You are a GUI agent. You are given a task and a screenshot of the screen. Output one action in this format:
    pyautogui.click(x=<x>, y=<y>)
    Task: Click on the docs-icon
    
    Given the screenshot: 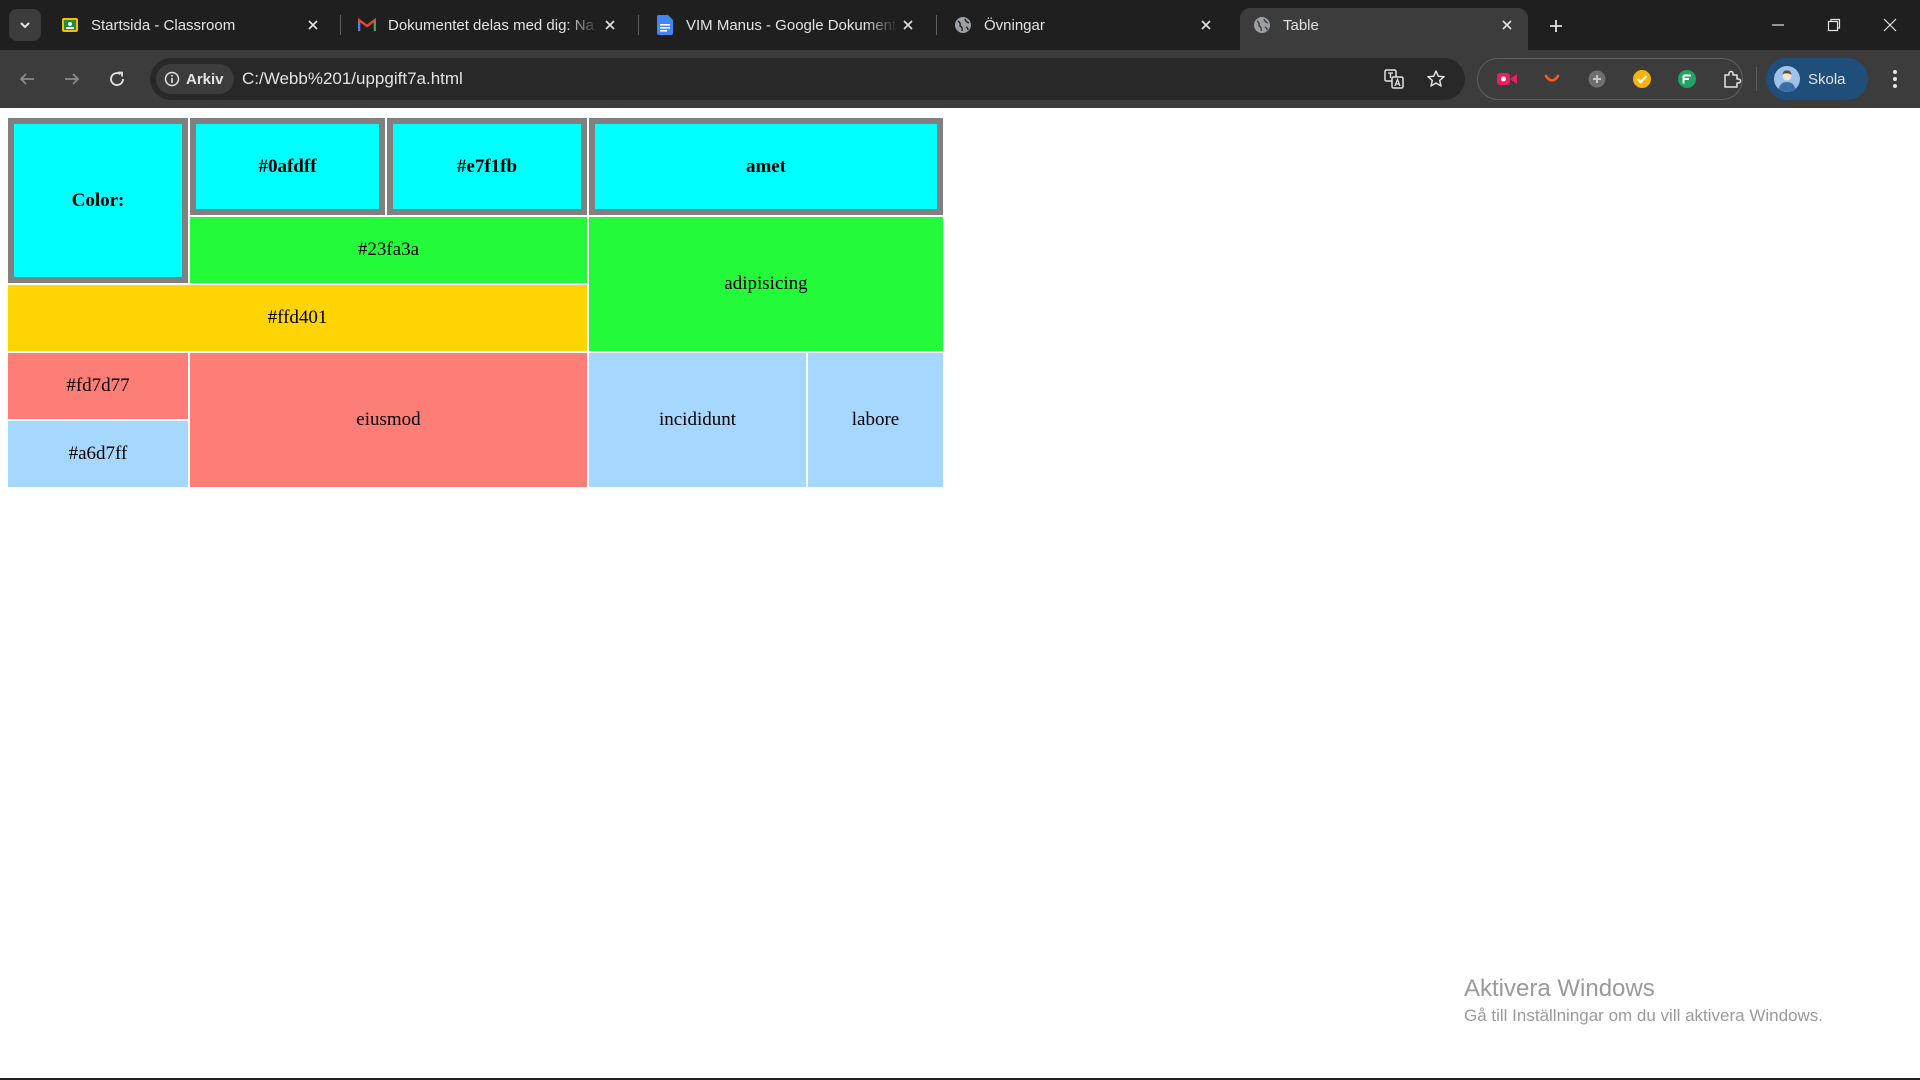 What is the action you would take?
    pyautogui.click(x=665, y=25)
    